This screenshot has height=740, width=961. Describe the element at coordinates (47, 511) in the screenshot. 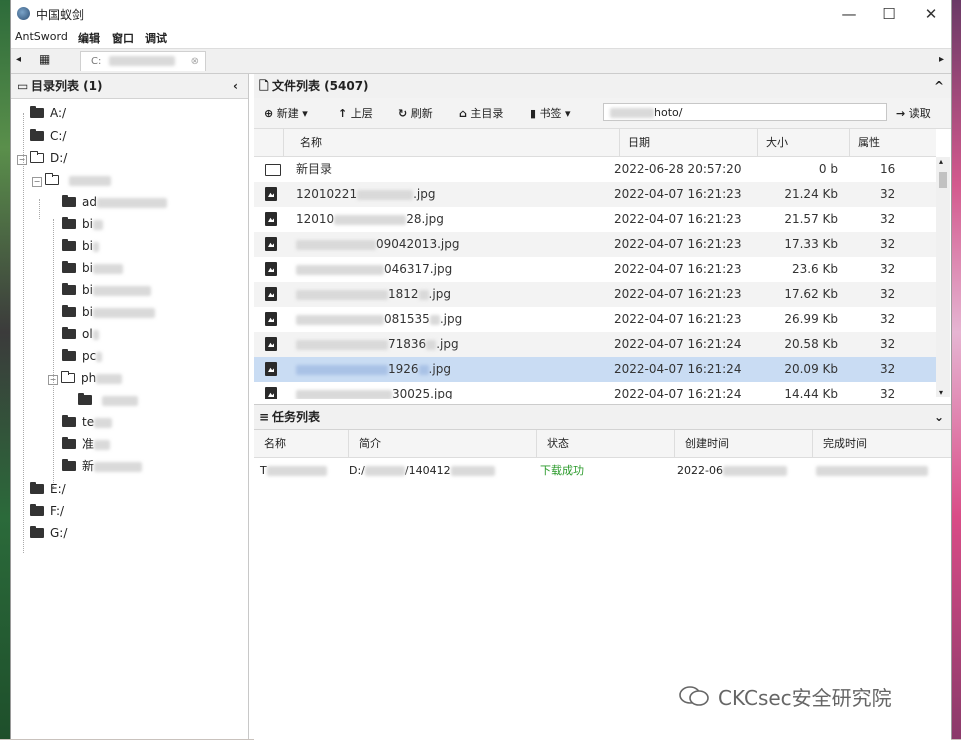

I see `tree-item-drive-f: F:/` at that location.